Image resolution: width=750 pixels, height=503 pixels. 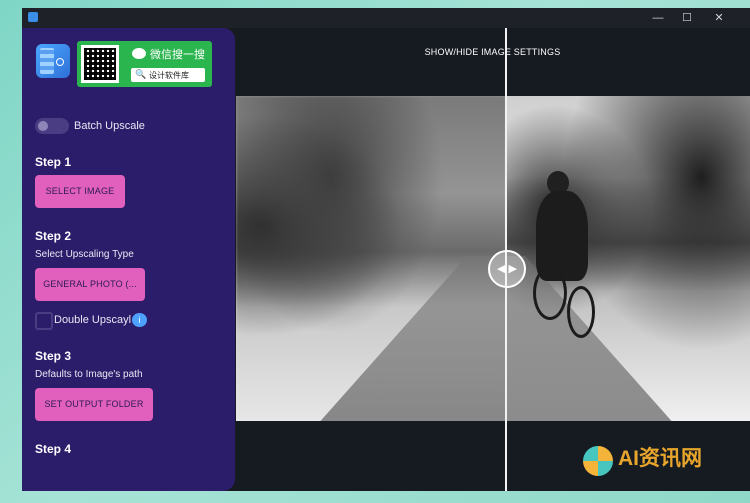 What do you see at coordinates (44, 321) in the screenshot?
I see `double-upscayl-checkbox` at bounding box center [44, 321].